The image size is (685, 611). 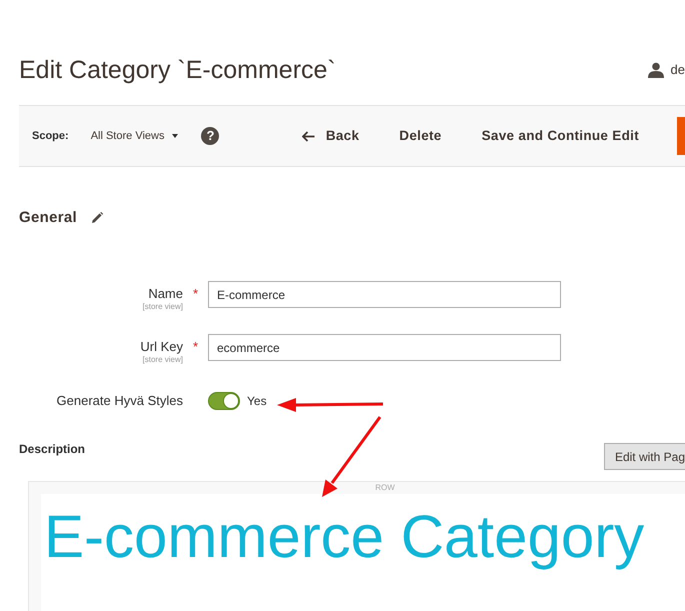 I want to click on user-name: de, so click(x=677, y=70).